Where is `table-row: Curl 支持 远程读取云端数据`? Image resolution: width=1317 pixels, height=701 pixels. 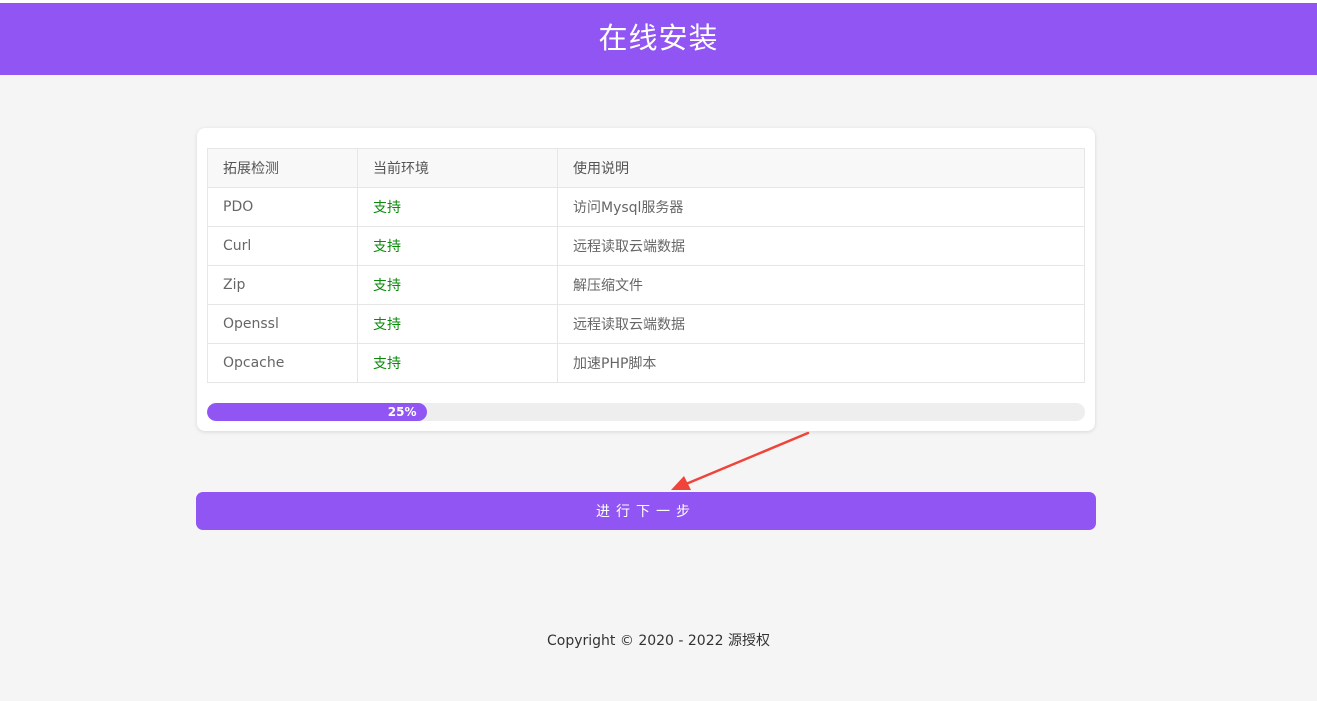 table-row: Curl 支持 远程读取云端数据 is located at coordinates (646, 246).